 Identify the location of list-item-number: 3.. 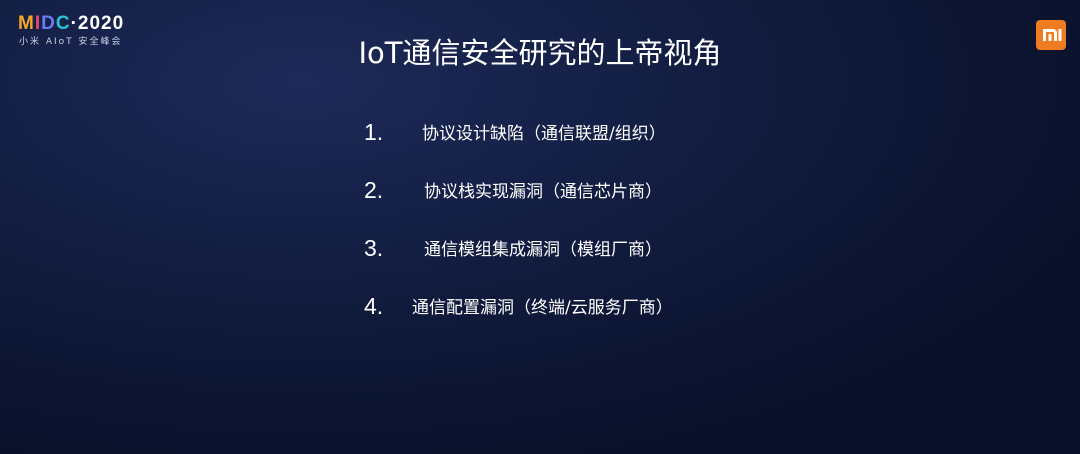
(374, 248).